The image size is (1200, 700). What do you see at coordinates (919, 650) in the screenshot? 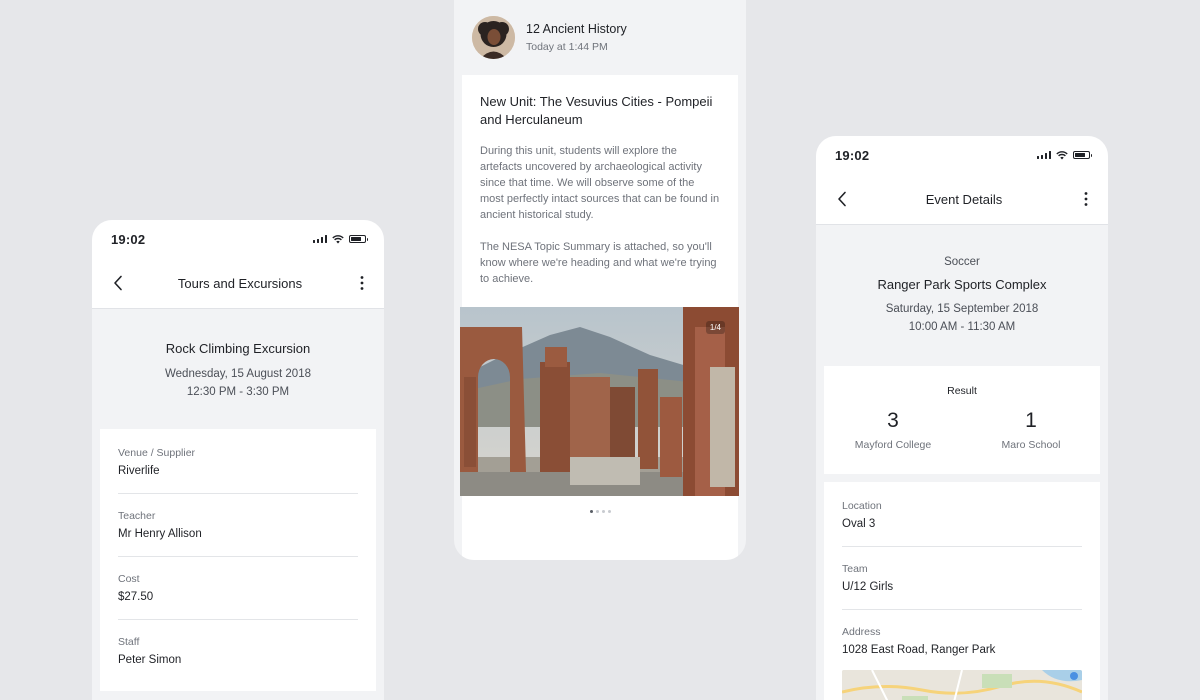
I see `field-value: 1028 East Road, Ranger Park` at bounding box center [919, 650].